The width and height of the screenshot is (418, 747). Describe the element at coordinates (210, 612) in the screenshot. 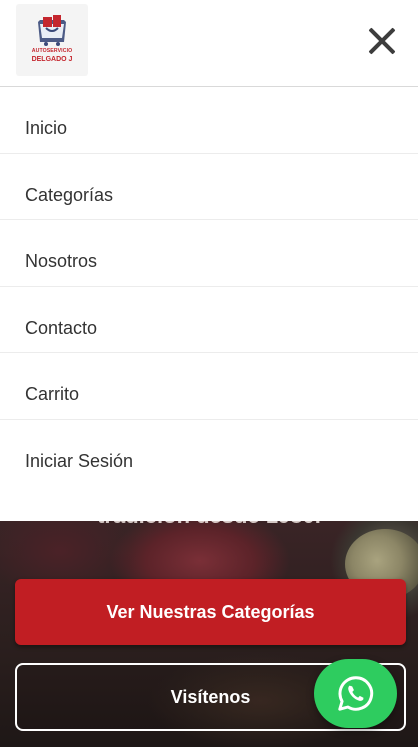

I see `ver-categorias-button: Ver Nuestras Categorías` at that location.